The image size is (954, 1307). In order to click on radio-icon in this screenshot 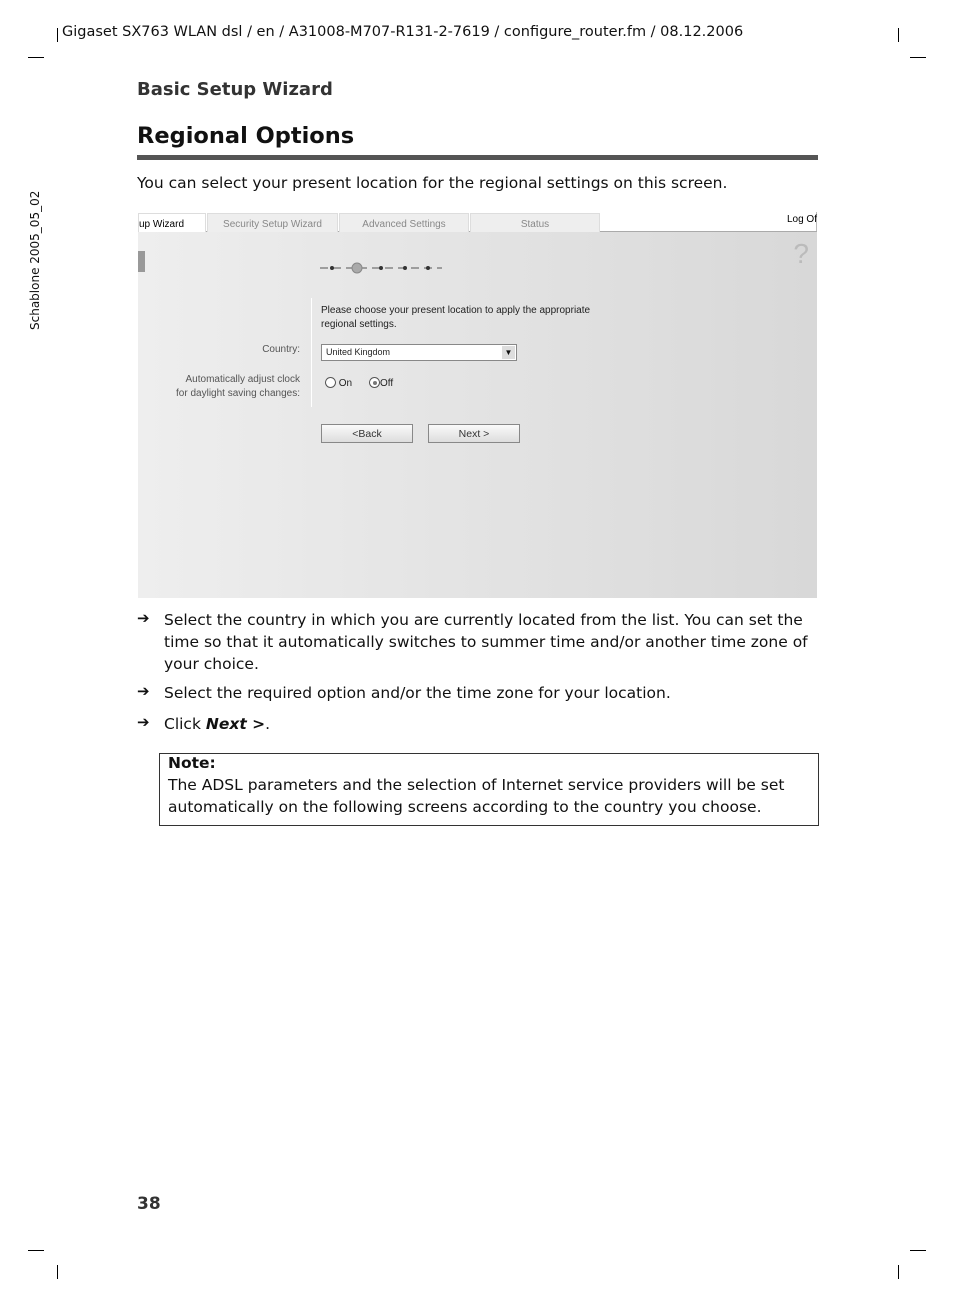, I will do `click(330, 382)`.